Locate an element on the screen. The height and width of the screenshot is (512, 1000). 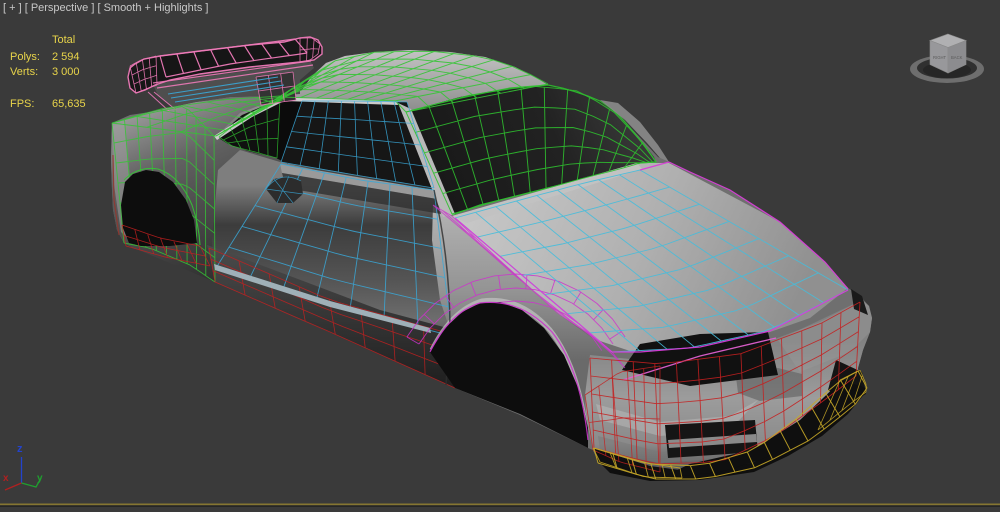
svg-text: Polys: is located at coordinates (25, 57).